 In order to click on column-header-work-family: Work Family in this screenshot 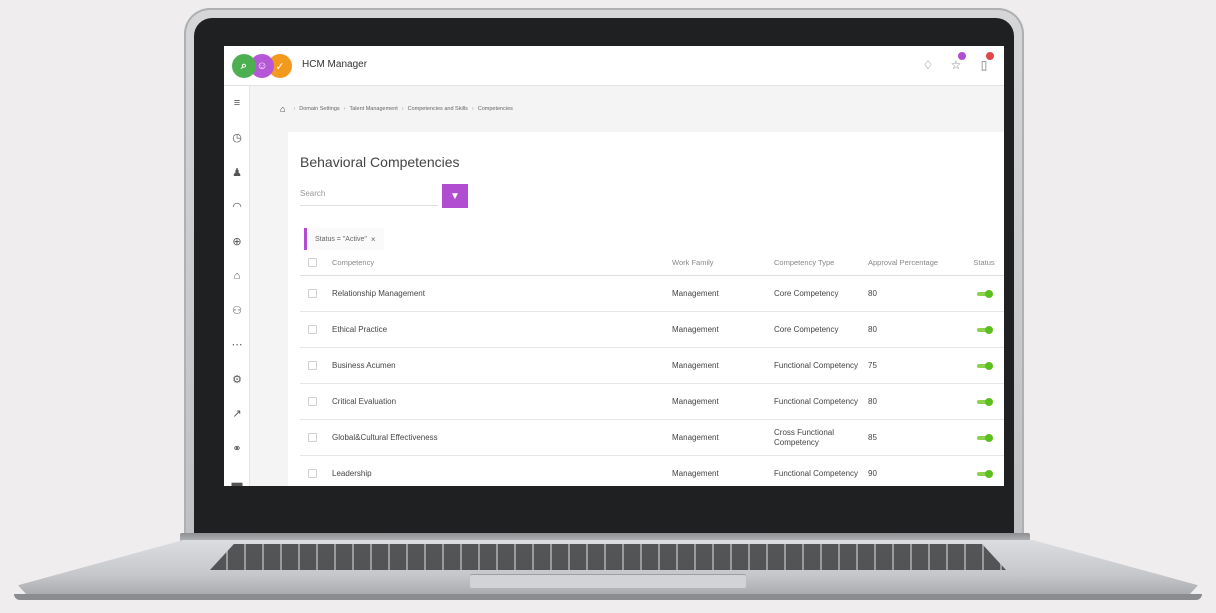, I will do `click(717, 262)`.